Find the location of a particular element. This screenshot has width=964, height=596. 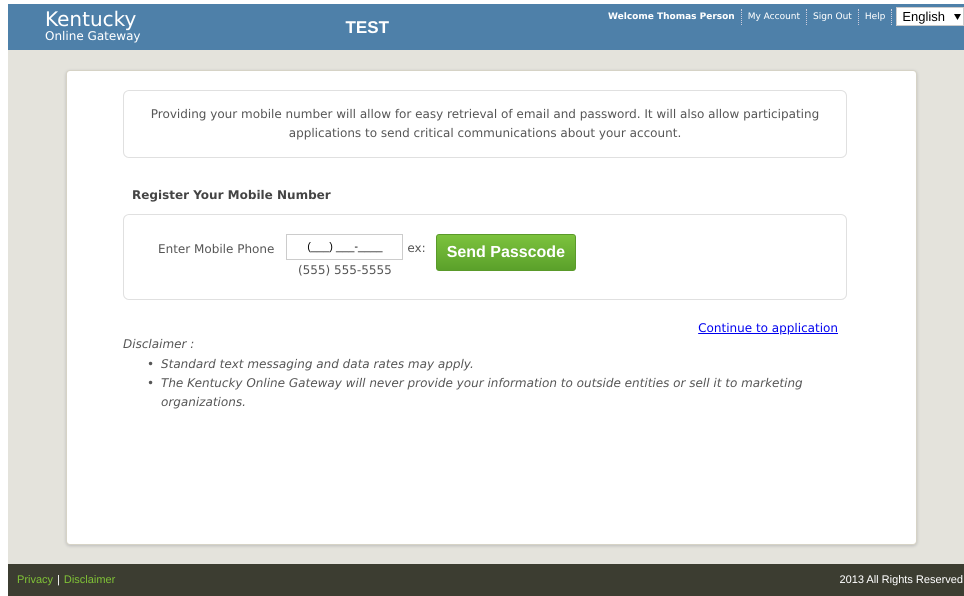

footer-link: Disclaimer is located at coordinates (90, 580).